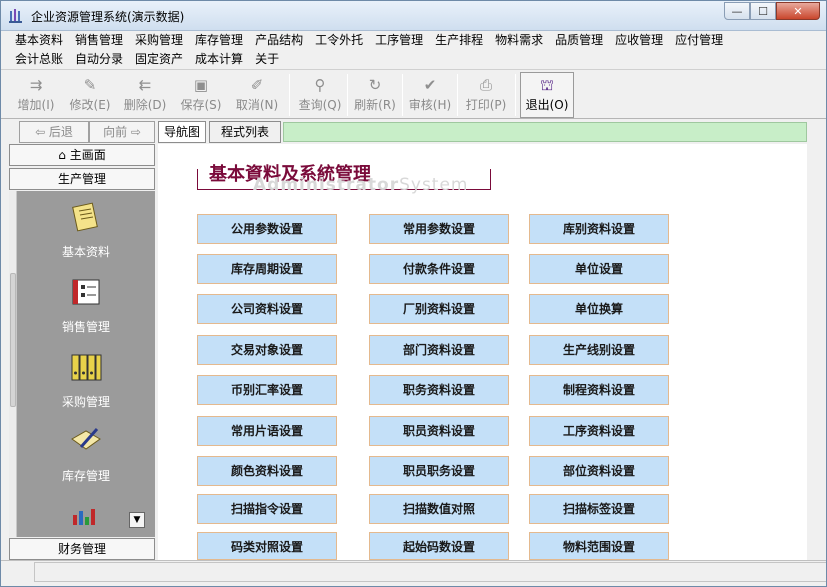 The image size is (827, 587). I want to click on add-button: ⇉ 增加(I), so click(36, 95).